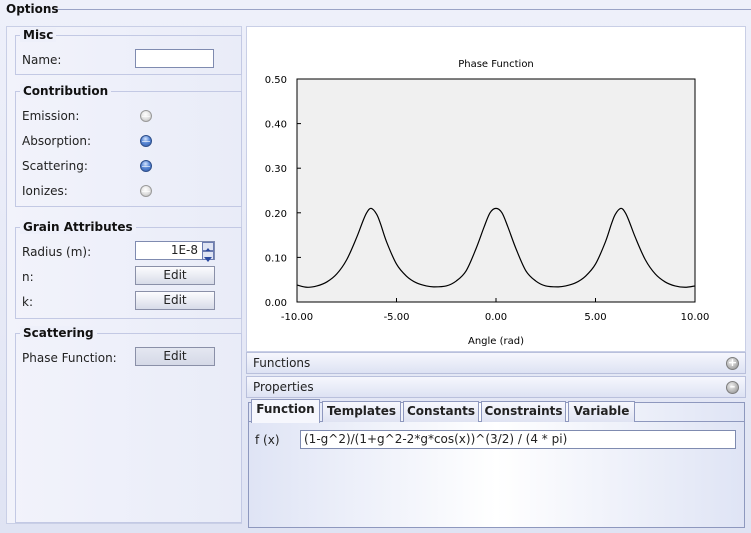 This screenshot has width=751, height=533. Describe the element at coordinates (361, 411) in the screenshot. I see `tab-templates: Templates` at that location.